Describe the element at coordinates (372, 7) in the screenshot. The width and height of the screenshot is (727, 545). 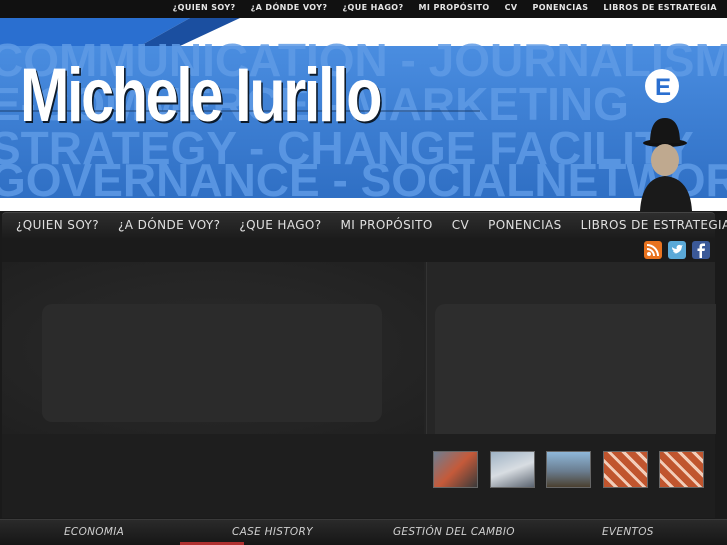
I see `top-nav-item-que-hago: ¿QUE HAGO?` at that location.